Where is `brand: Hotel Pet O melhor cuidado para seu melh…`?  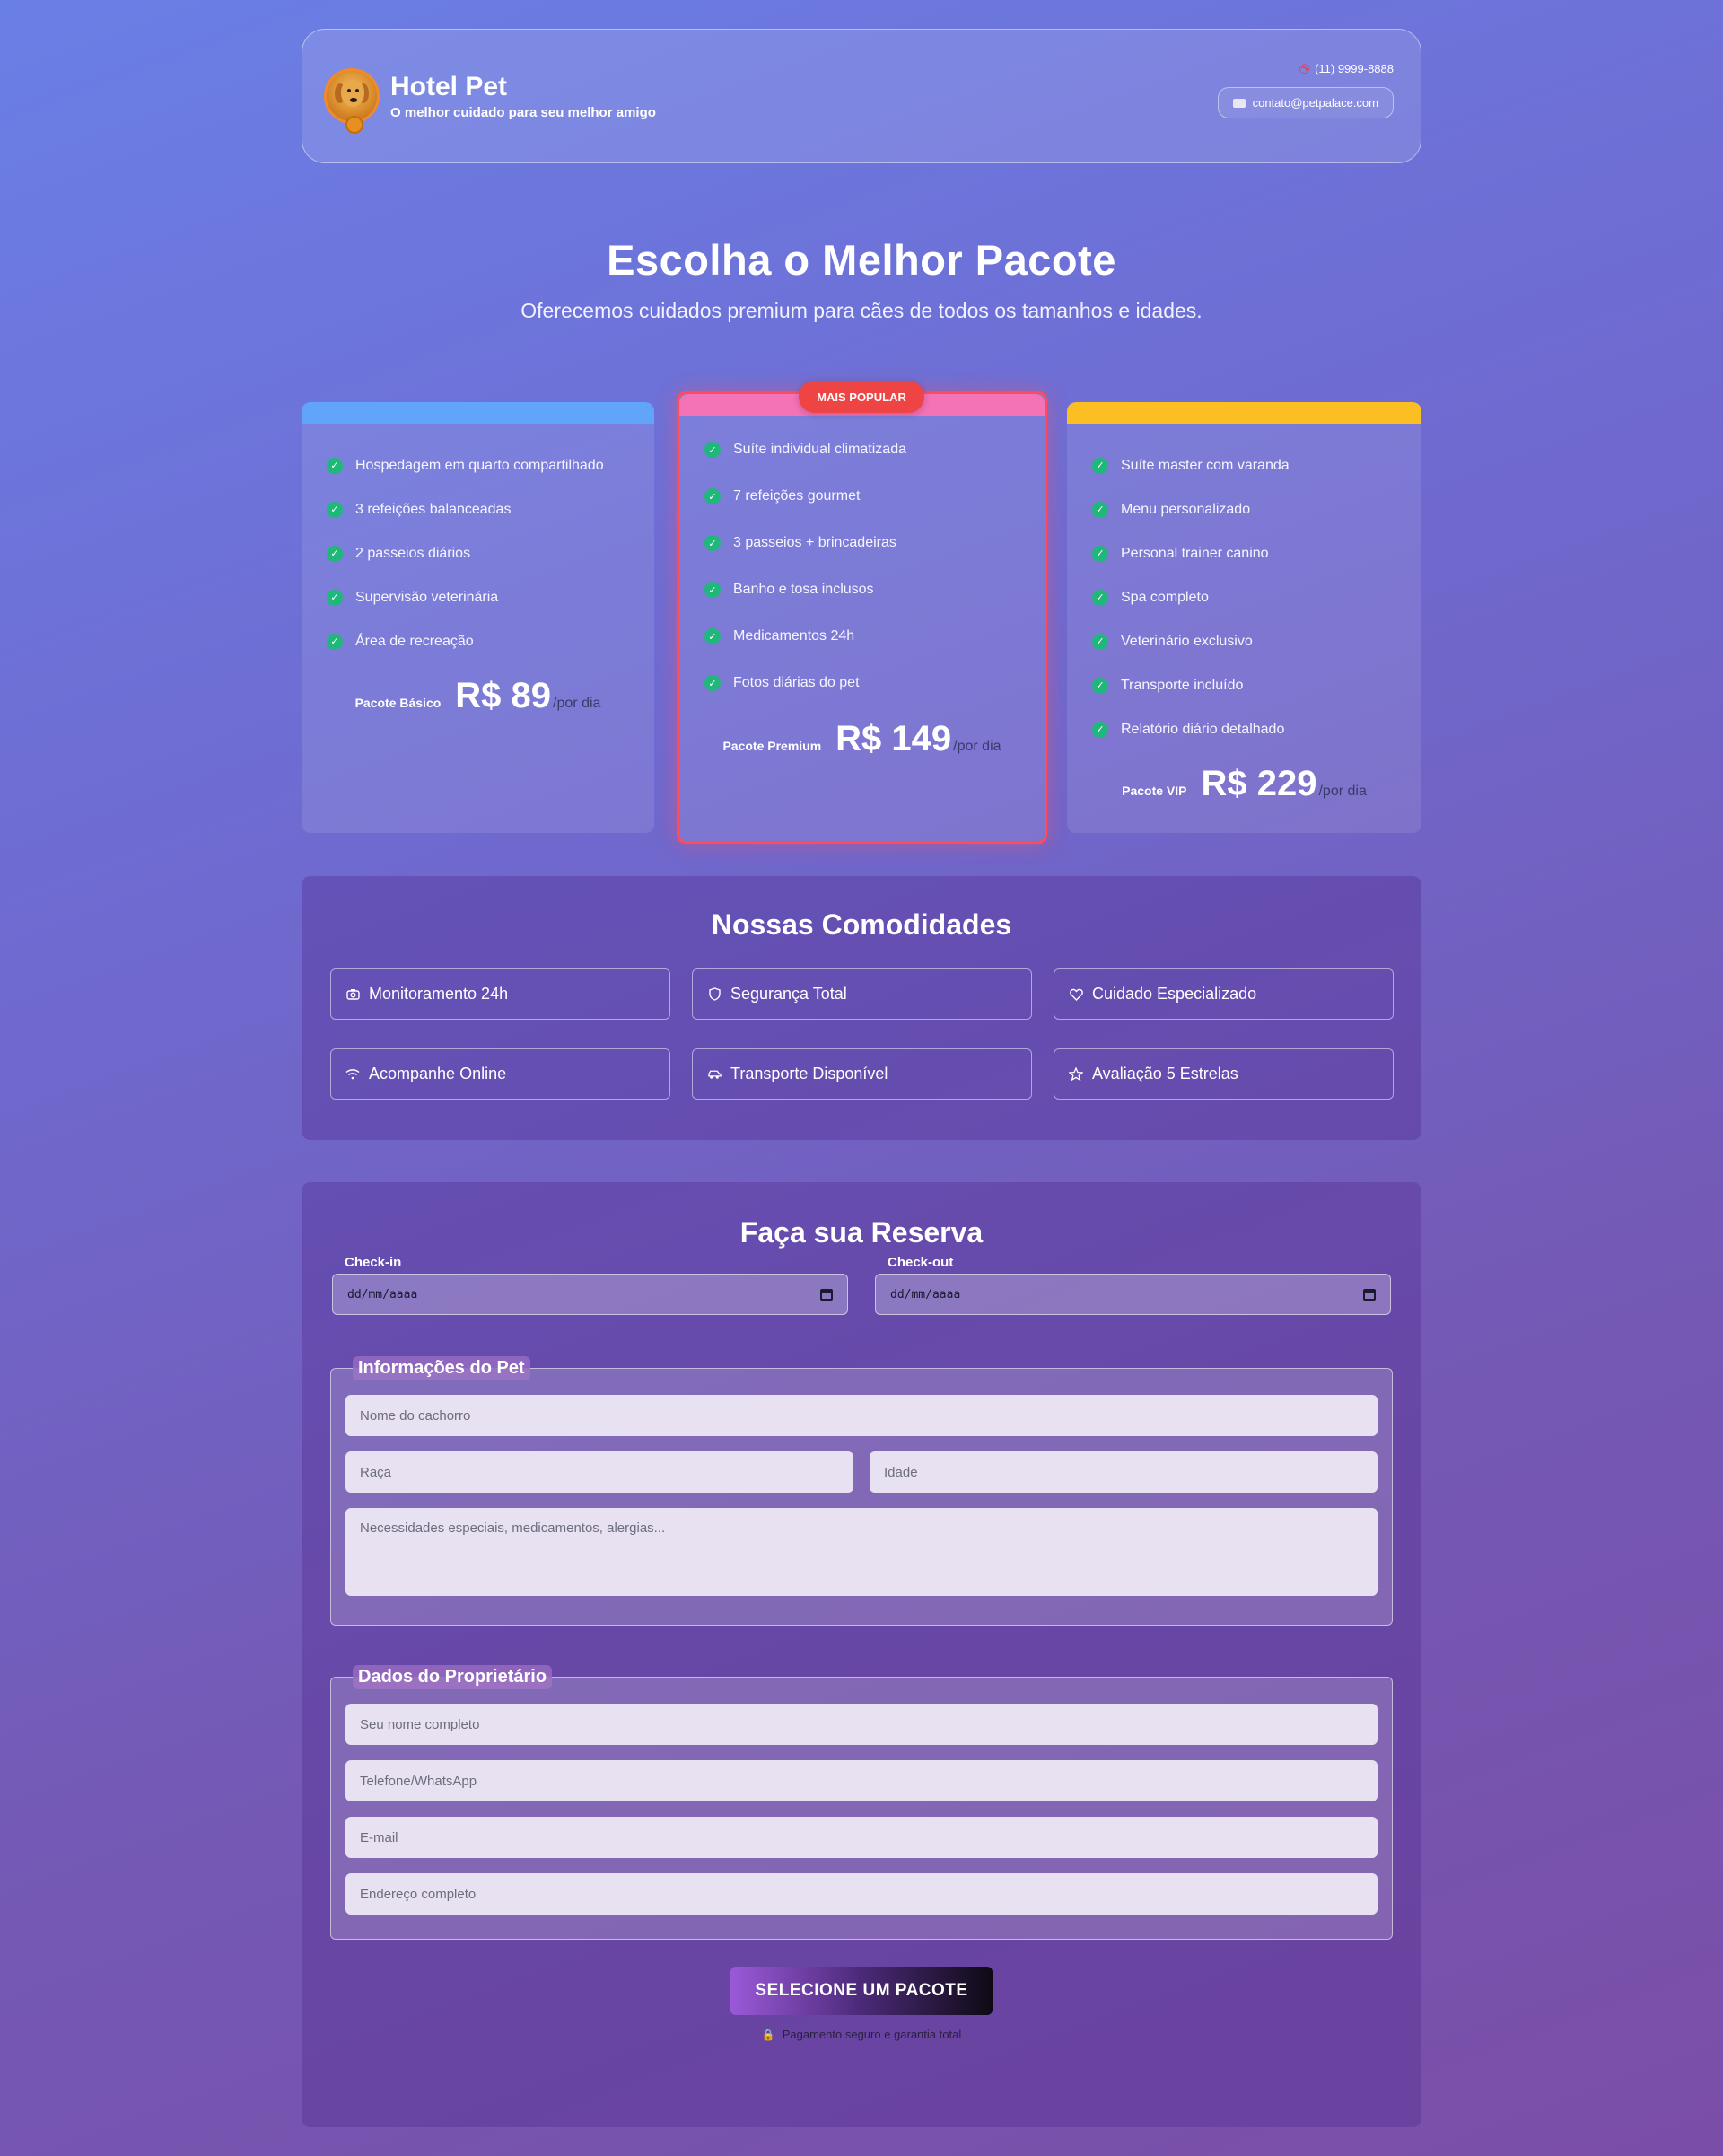 brand: Hotel Pet O melhor cuidado para seu melh… is located at coordinates (490, 101).